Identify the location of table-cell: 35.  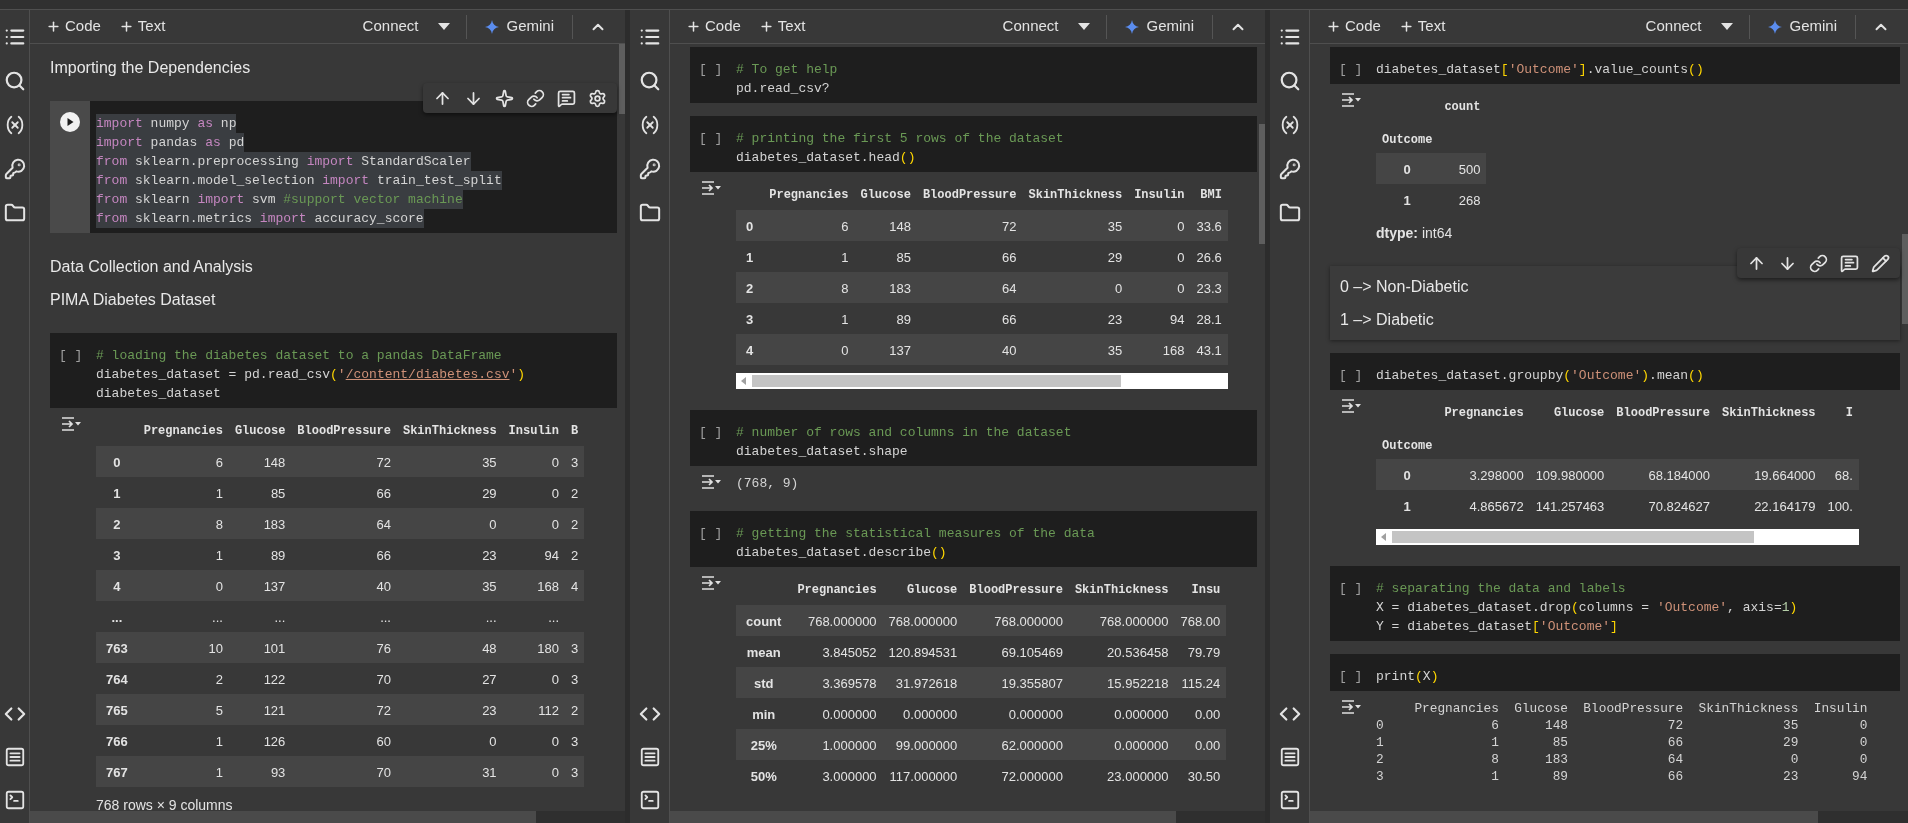
(489, 586).